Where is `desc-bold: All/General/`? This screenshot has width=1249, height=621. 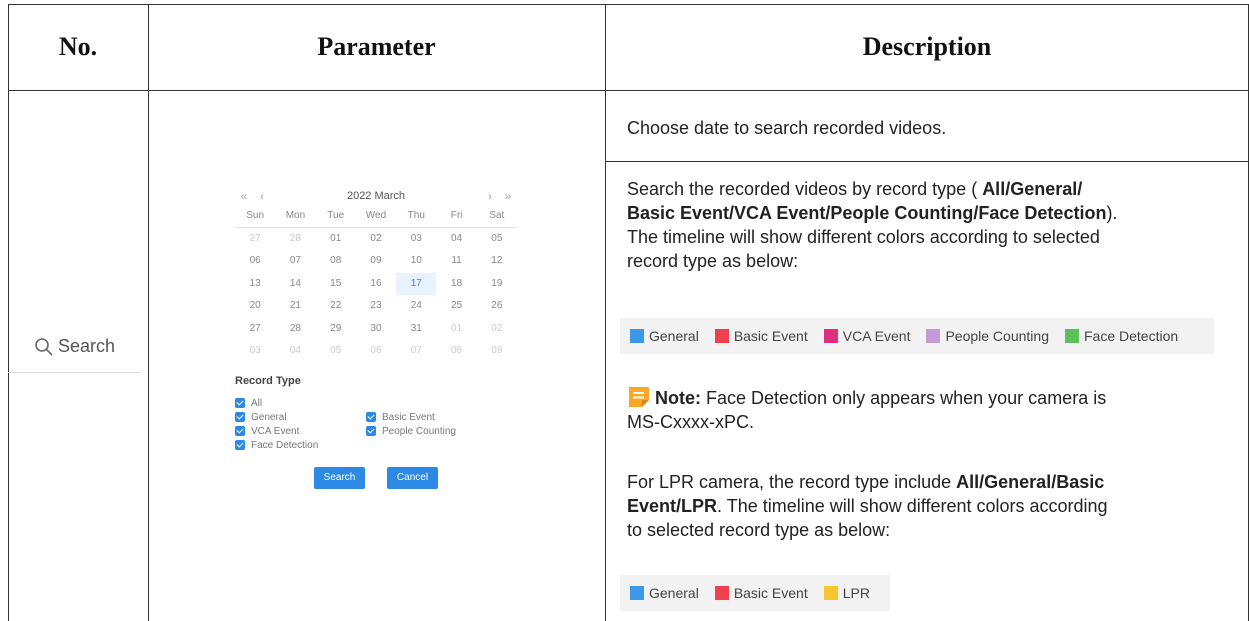 desc-bold: All/General/ is located at coordinates (1032, 189).